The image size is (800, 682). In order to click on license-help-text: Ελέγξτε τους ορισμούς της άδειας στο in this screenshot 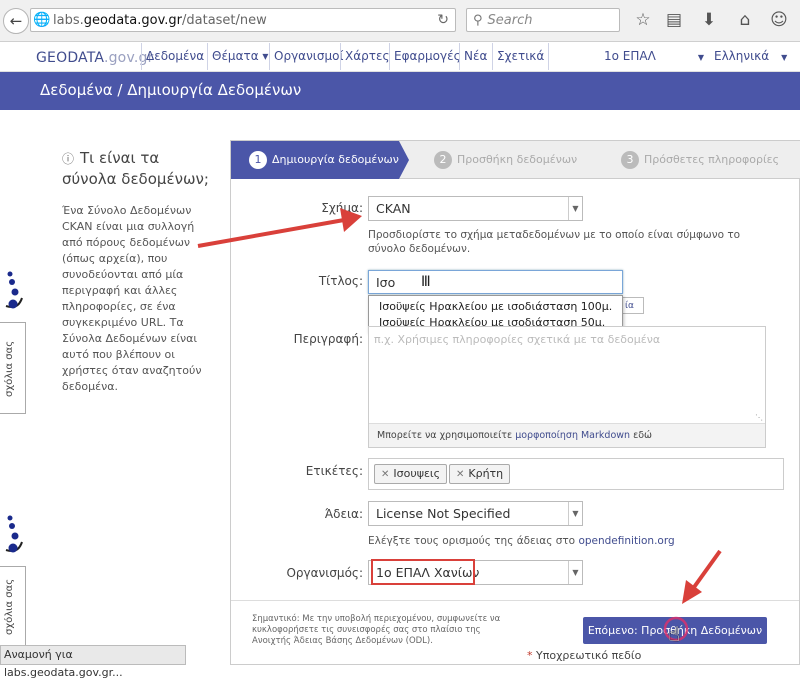, I will do `click(473, 541)`.